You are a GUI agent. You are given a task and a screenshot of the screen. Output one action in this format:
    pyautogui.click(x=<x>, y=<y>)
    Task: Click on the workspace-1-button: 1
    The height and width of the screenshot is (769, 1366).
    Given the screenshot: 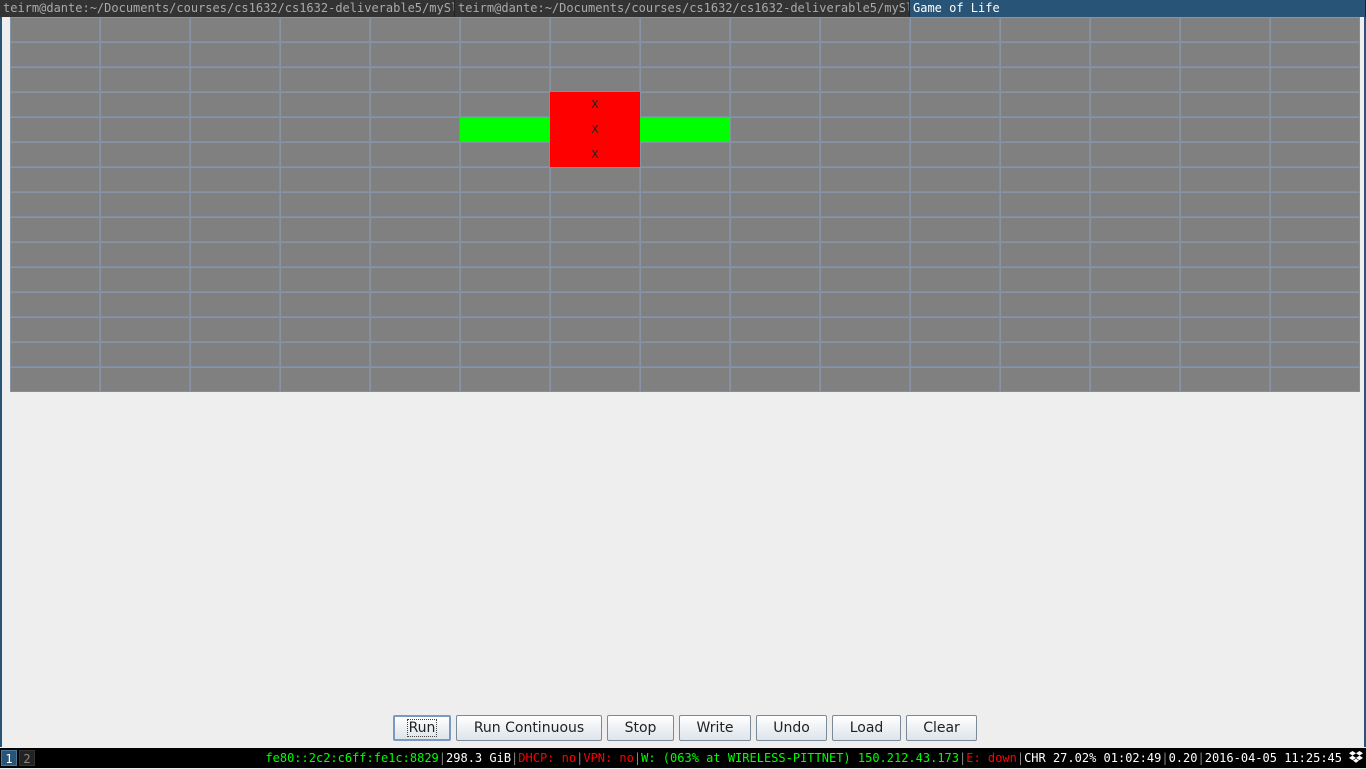 What is the action you would take?
    pyautogui.click(x=9, y=758)
    